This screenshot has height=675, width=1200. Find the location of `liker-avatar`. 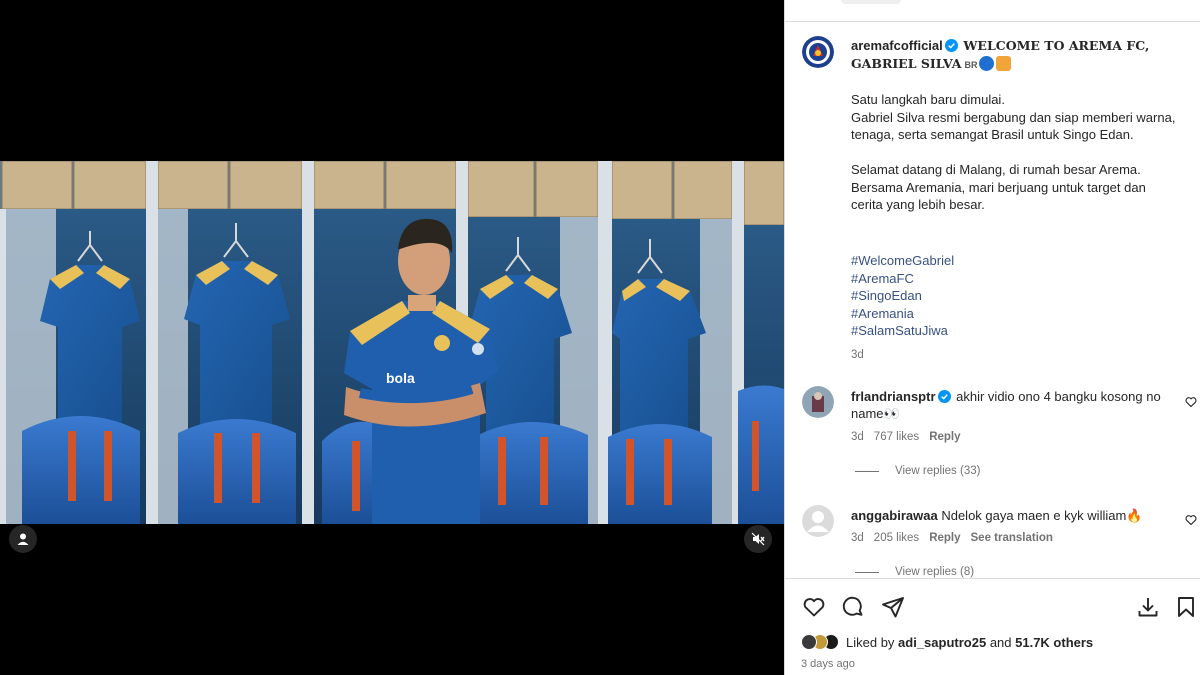

liker-avatar is located at coordinates (809, 642).